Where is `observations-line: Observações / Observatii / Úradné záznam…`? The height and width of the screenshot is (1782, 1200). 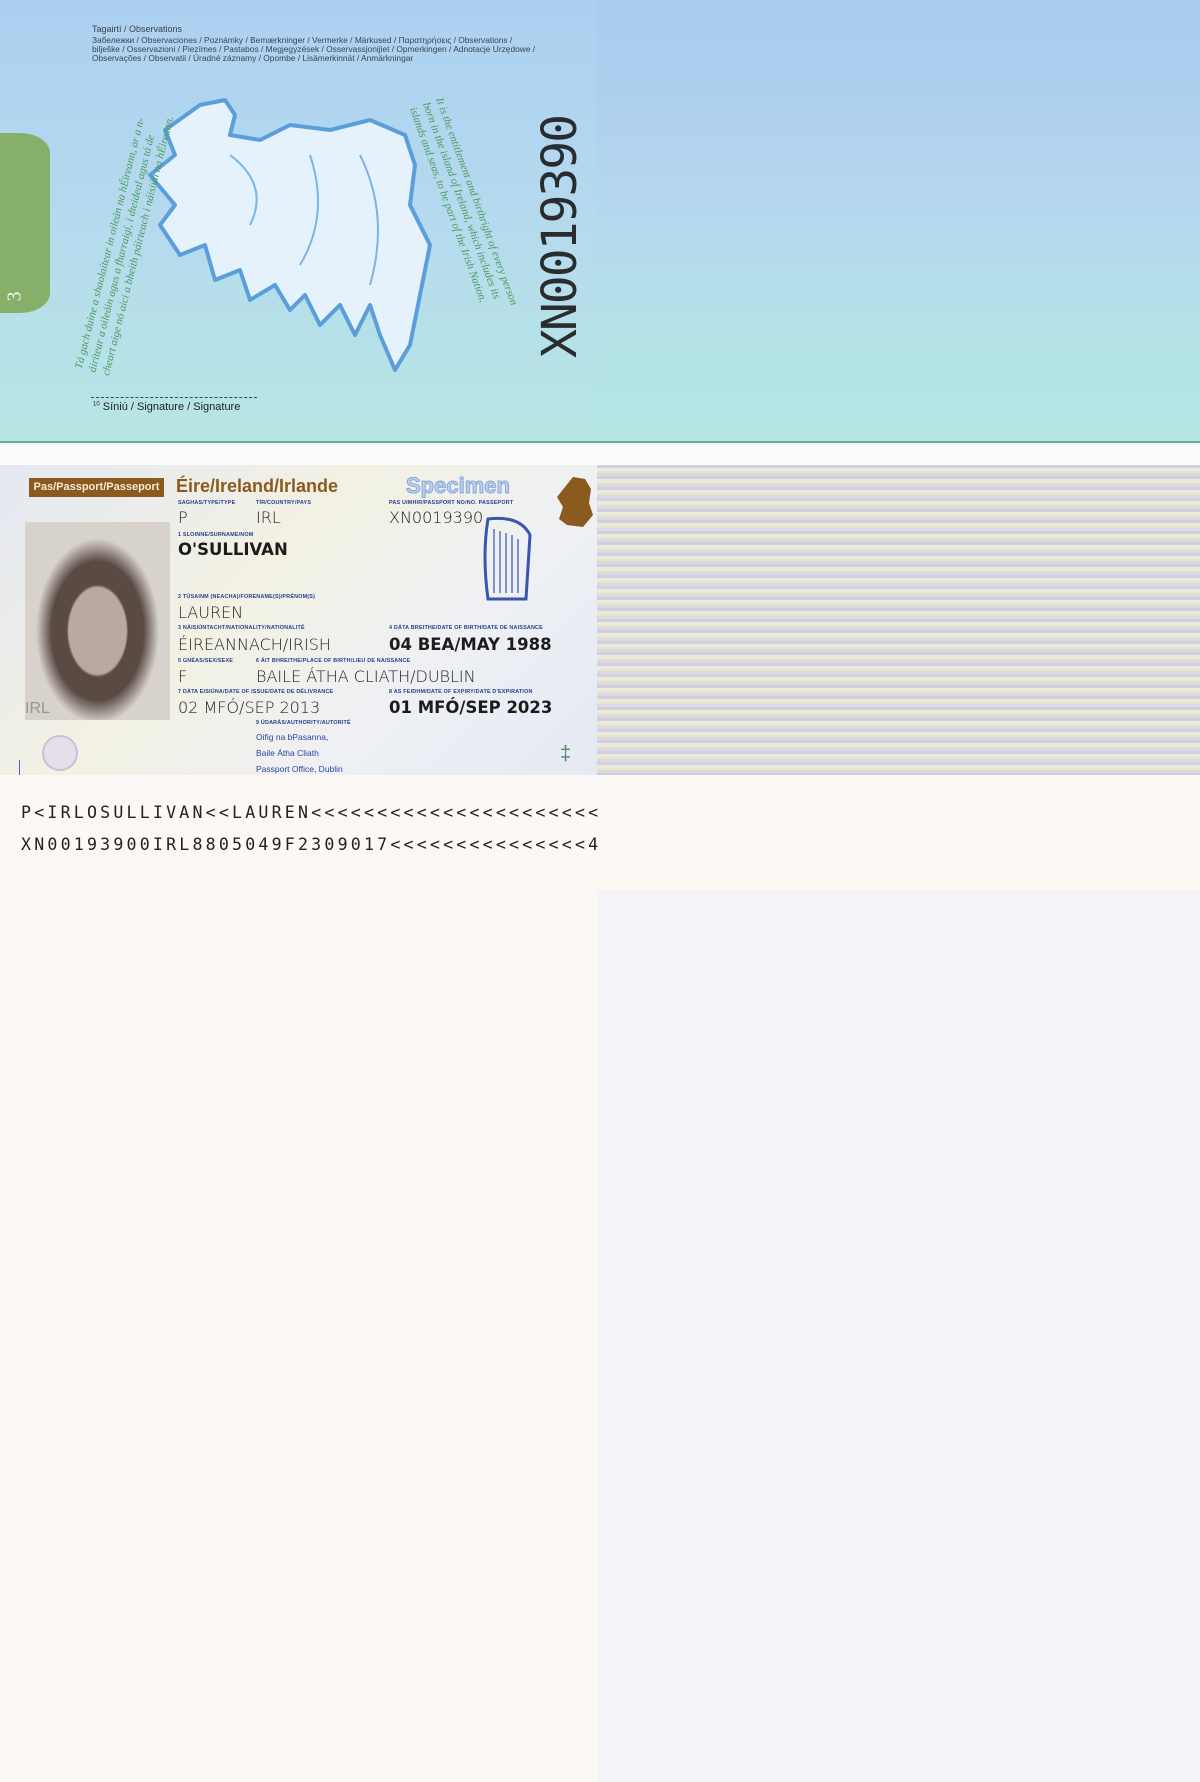 observations-line: Observações / Observatii / Úradné záznam… is located at coordinates (253, 58).